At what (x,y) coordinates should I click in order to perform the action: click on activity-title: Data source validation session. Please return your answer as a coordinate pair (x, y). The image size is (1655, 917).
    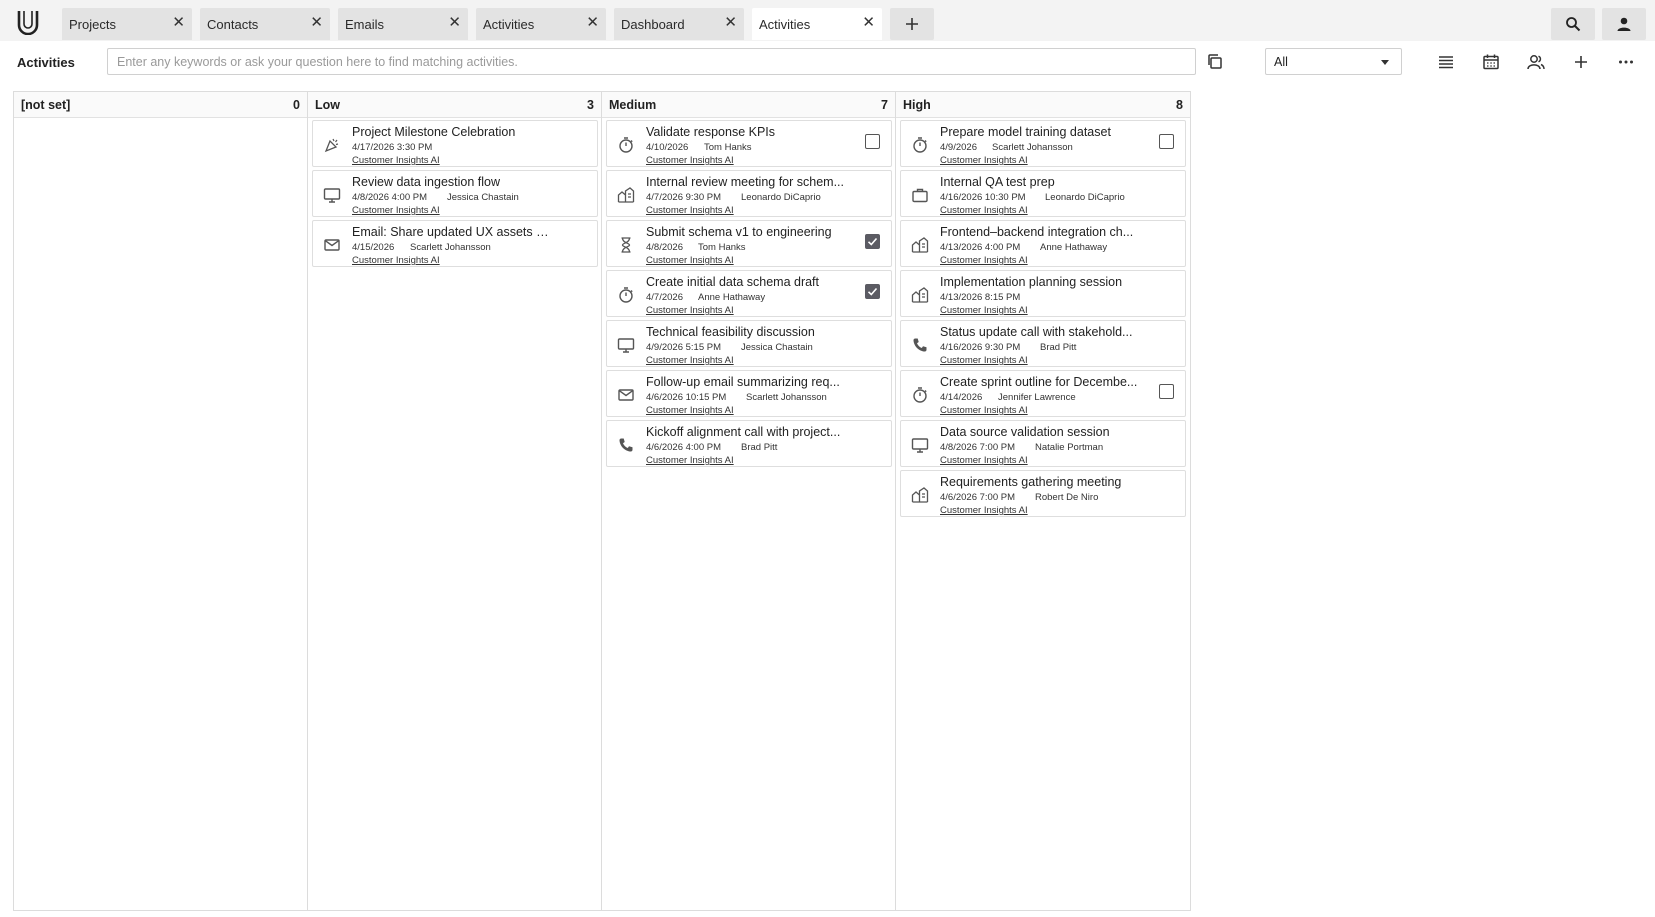
    Looking at the image, I should click on (1025, 432).